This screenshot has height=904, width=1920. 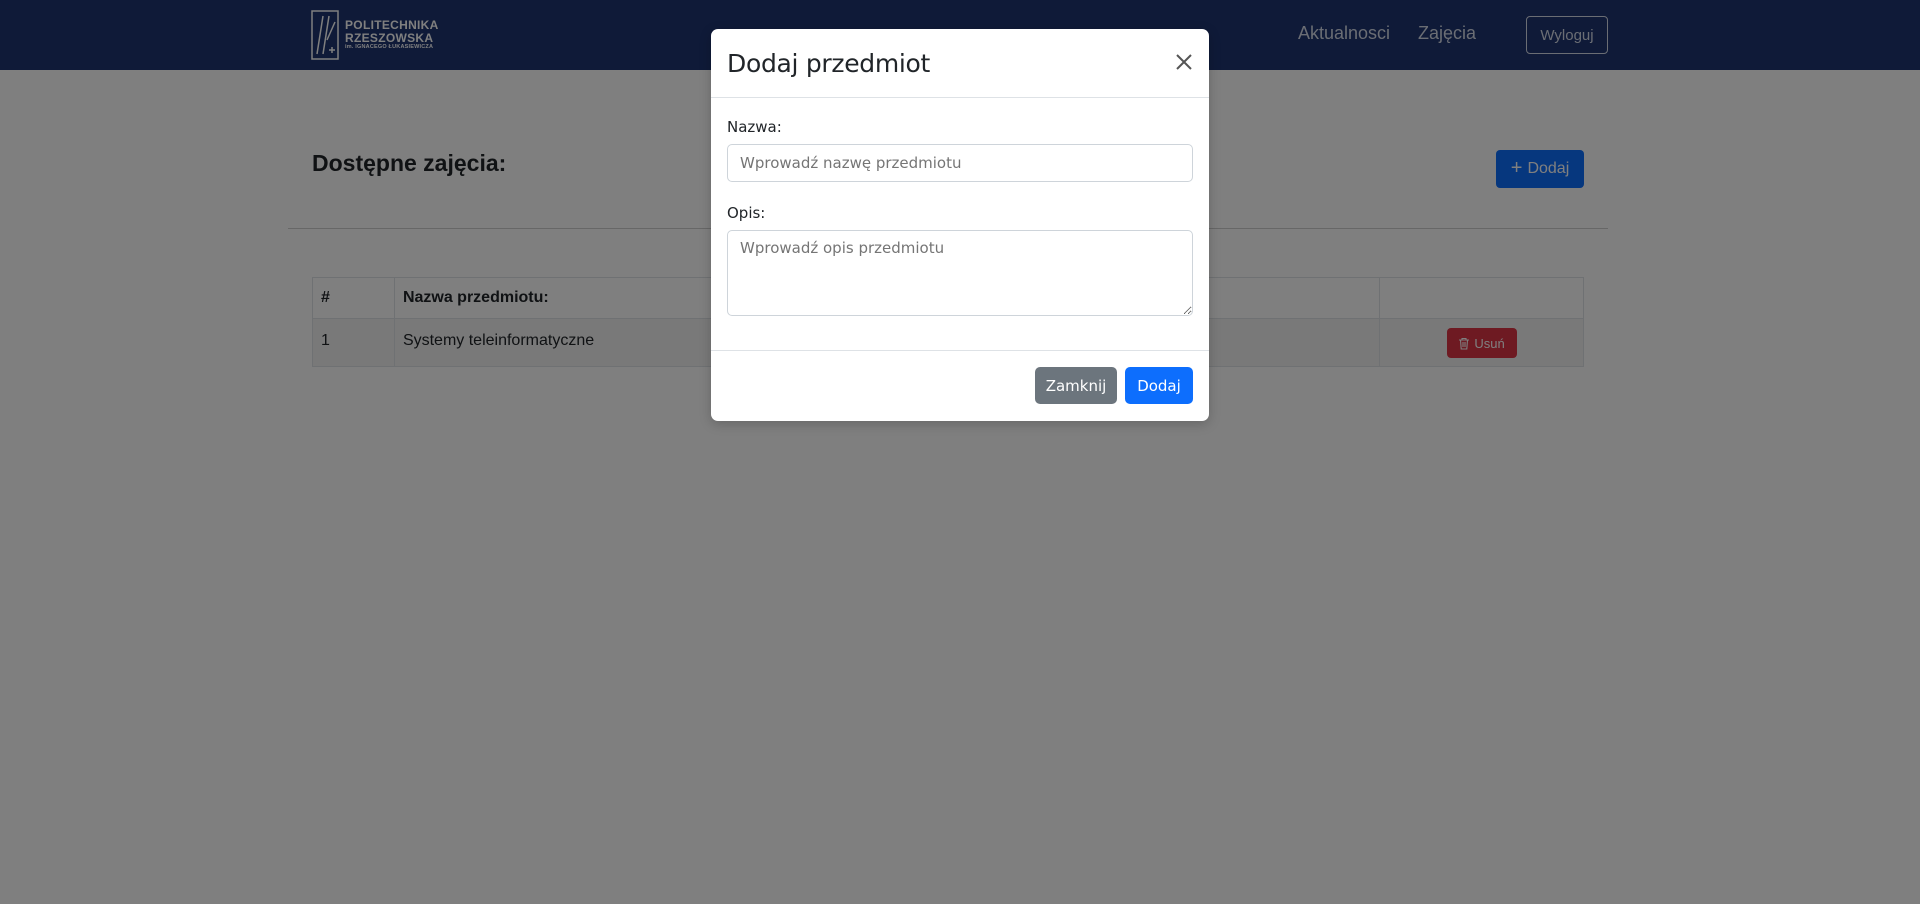 I want to click on course-description-input, so click(x=960, y=273).